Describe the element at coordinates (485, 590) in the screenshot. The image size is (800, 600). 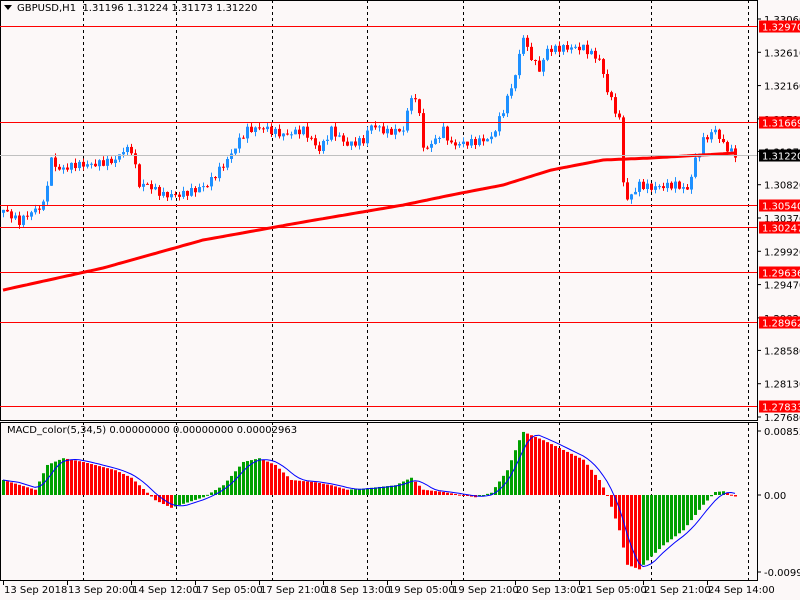
I see `time-axis-label: 19 Sep 21:00` at that location.